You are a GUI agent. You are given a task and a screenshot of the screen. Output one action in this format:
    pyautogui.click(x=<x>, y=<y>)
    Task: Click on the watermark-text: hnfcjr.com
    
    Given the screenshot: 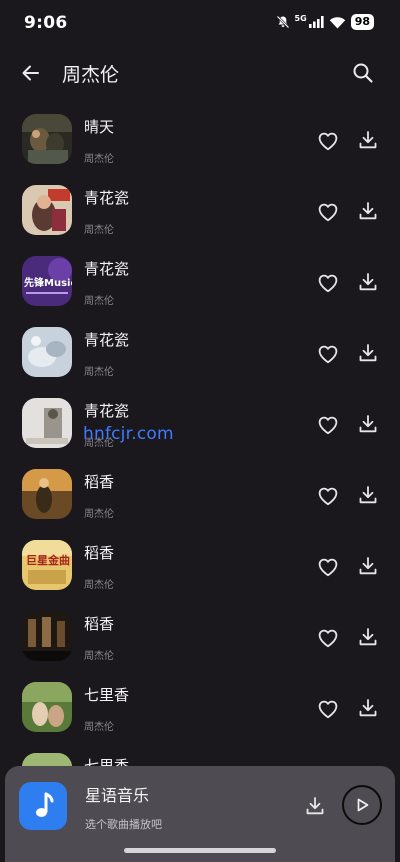 What is the action you would take?
    pyautogui.click(x=128, y=434)
    